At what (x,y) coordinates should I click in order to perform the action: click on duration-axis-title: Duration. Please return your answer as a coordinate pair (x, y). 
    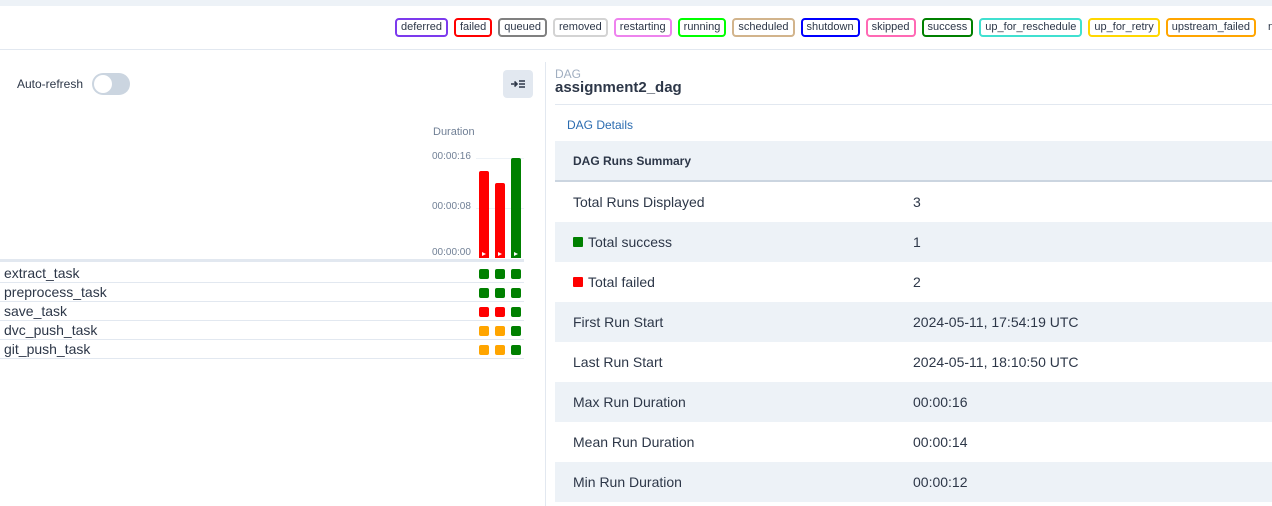
    Looking at the image, I should click on (454, 132).